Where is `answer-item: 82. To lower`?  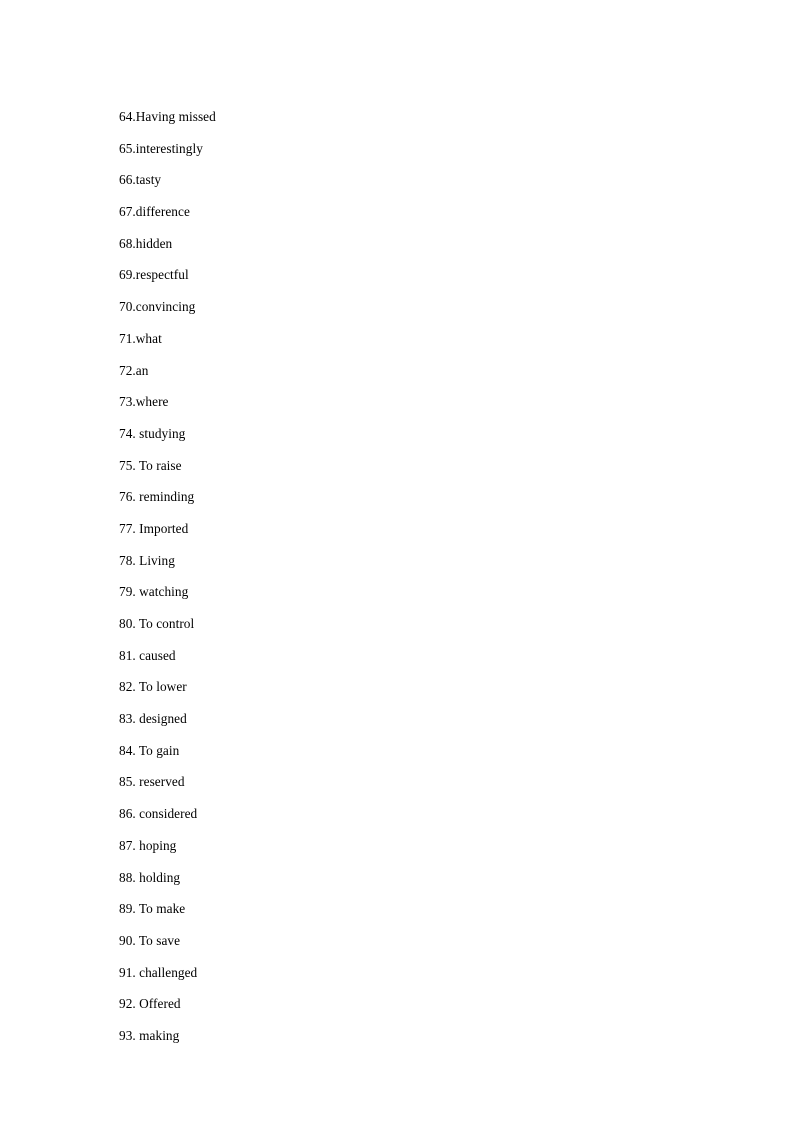
answer-item: 82. To lower is located at coordinates (153, 687).